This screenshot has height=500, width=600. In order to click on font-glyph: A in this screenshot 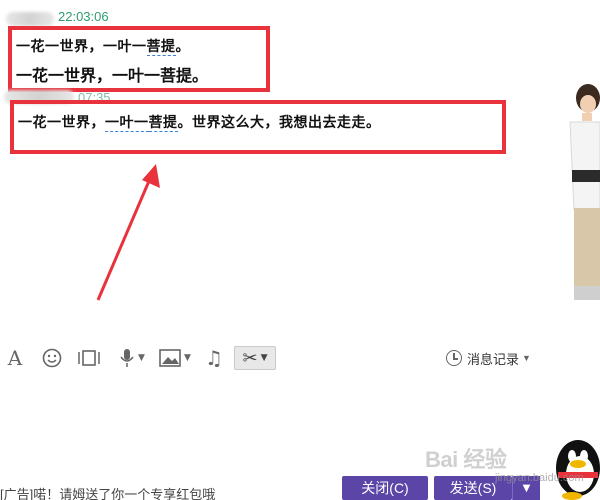, I will do `click(15, 358)`.